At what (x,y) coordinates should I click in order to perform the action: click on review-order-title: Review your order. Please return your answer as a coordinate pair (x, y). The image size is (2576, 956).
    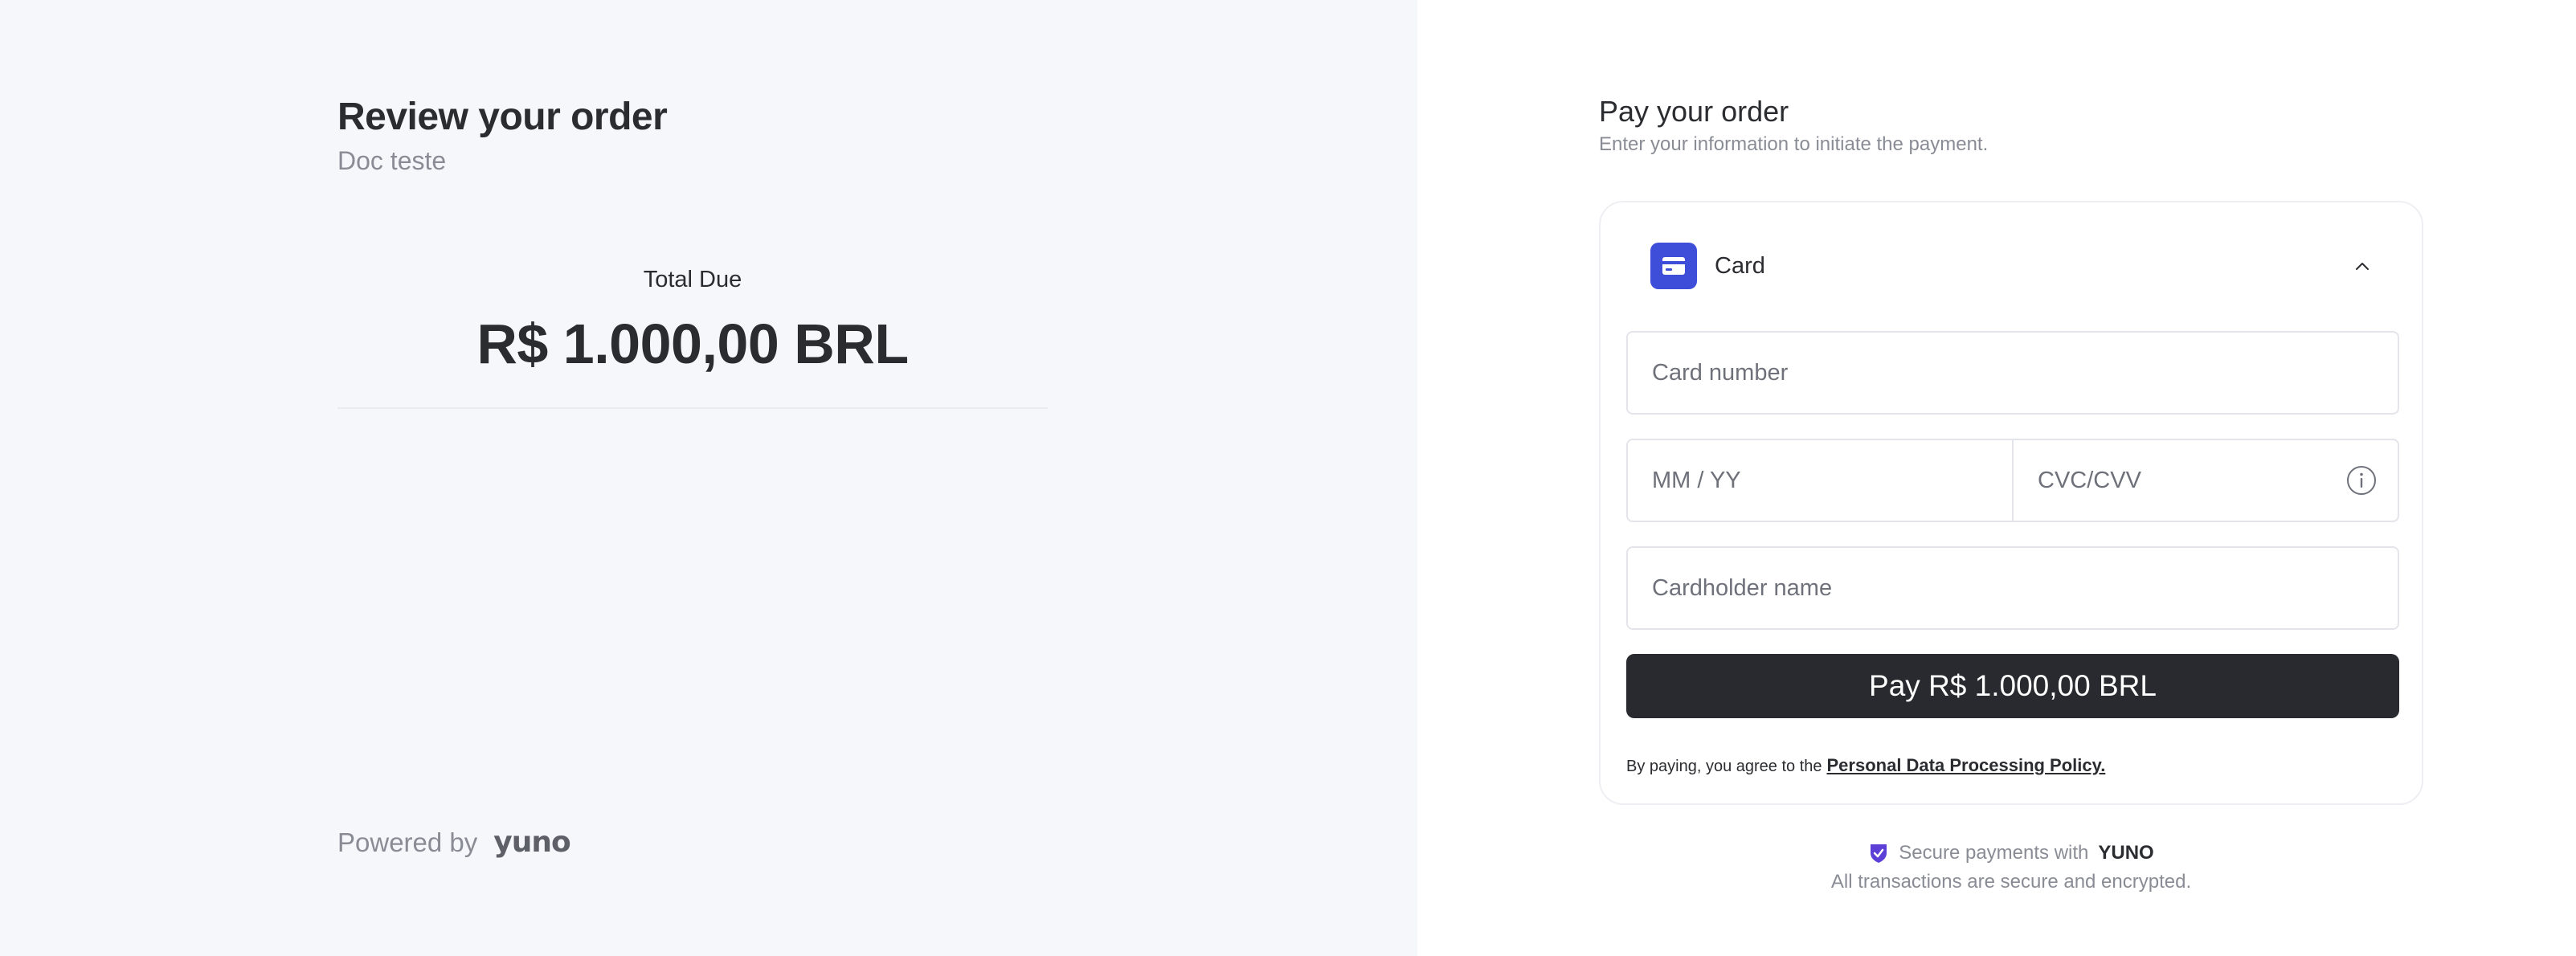
    Looking at the image, I should click on (503, 117).